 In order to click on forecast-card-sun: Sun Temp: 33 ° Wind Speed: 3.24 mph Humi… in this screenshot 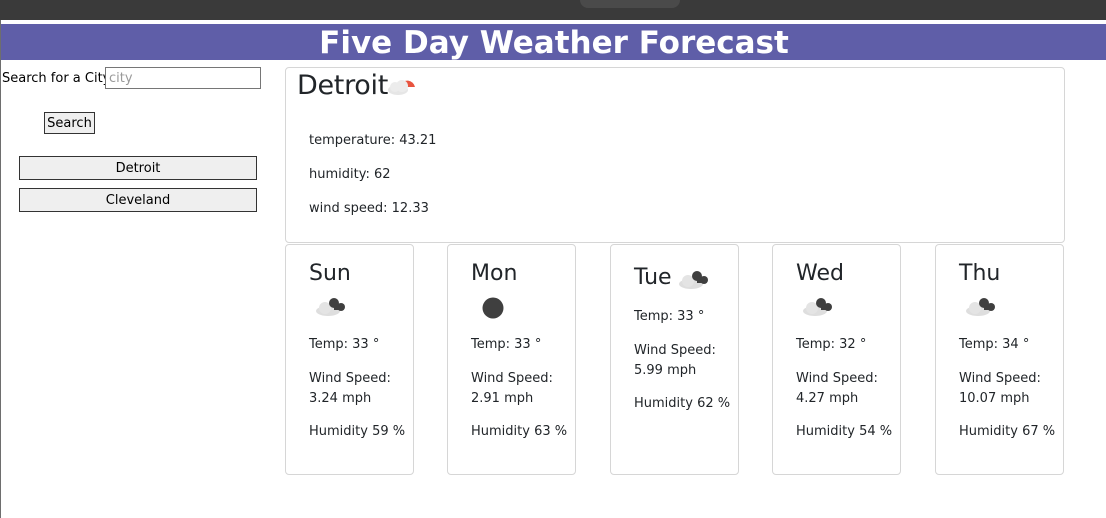, I will do `click(349, 359)`.